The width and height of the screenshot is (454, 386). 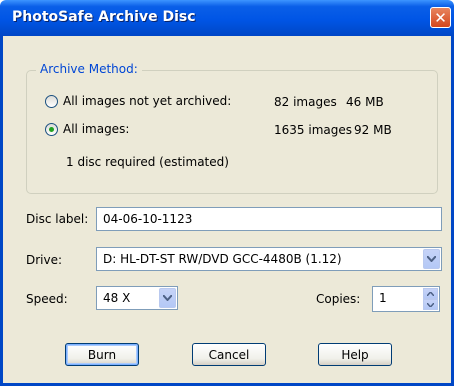 What do you see at coordinates (102, 354) in the screenshot?
I see `burn-button: Burn` at bounding box center [102, 354].